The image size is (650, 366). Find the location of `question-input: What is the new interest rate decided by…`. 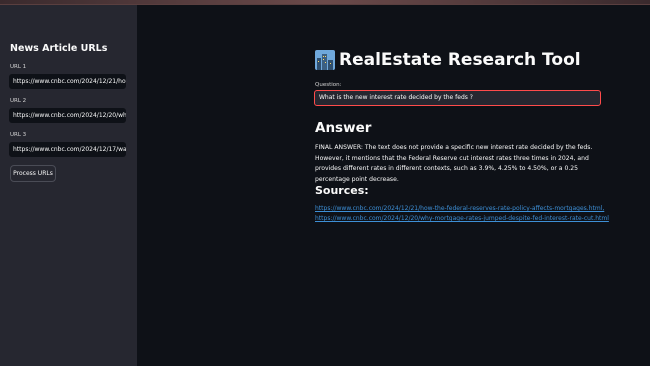

question-input: What is the new interest rate decided by… is located at coordinates (457, 98).